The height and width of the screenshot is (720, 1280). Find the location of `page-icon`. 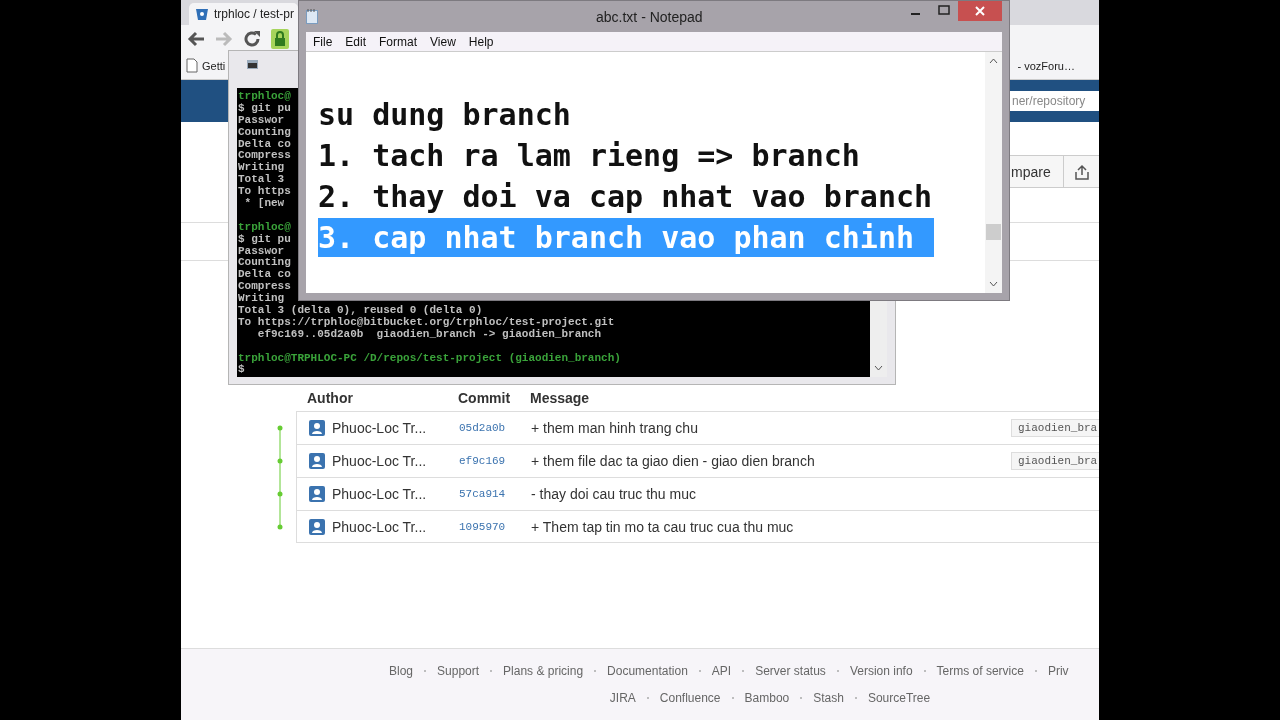

page-icon is located at coordinates (192, 65).